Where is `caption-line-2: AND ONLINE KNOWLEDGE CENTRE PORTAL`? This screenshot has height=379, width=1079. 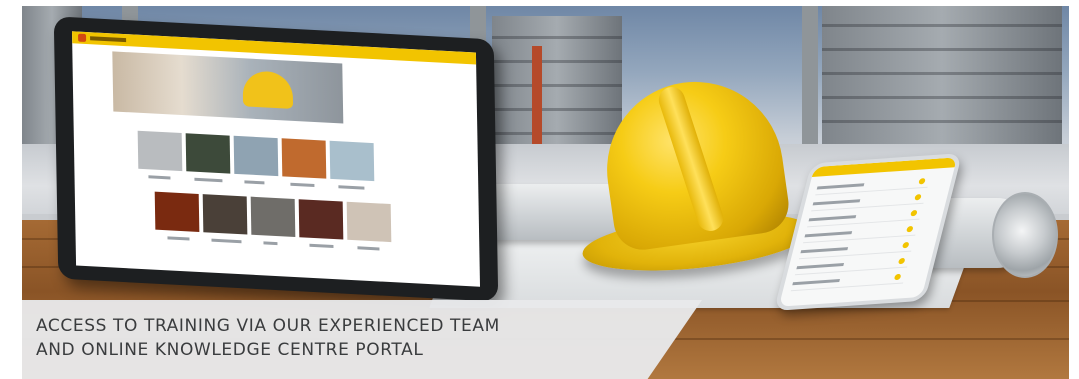
caption-line-2: AND ONLINE KNOWLEDGE CENTRE PORTAL is located at coordinates (230, 350).